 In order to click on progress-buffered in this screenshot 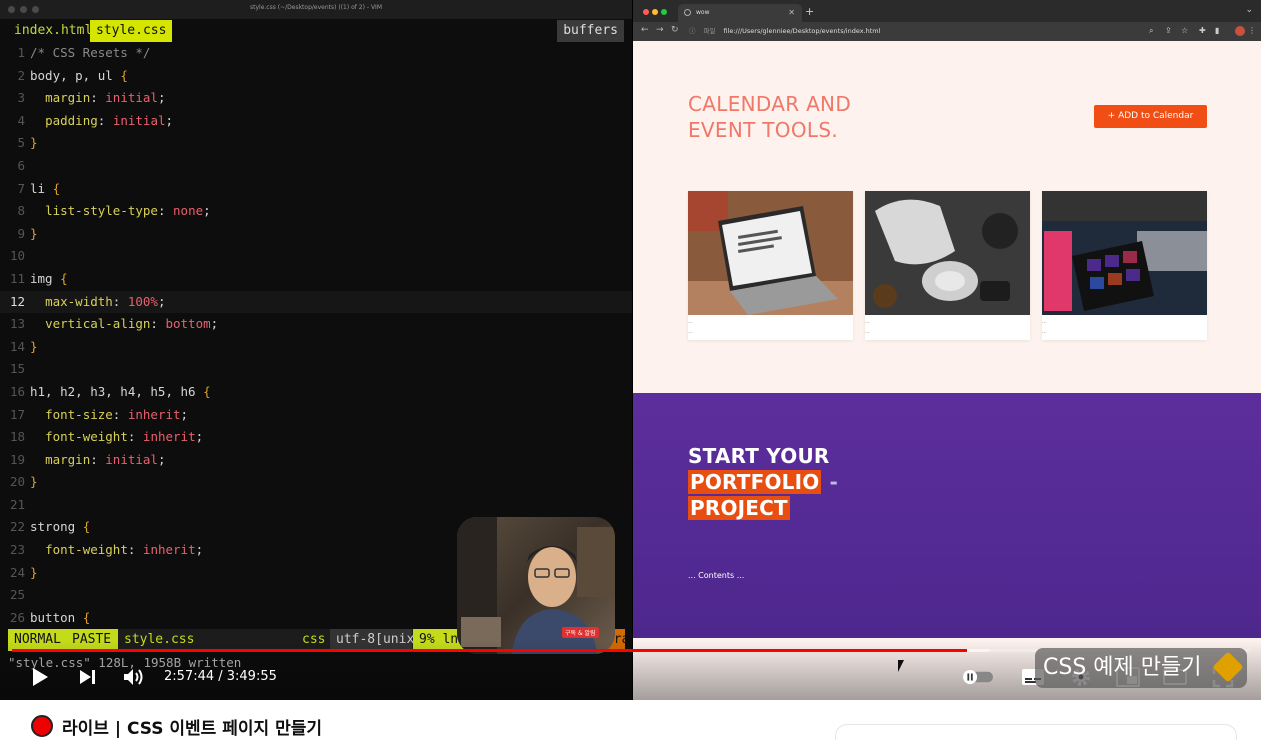, I will do `click(978, 650)`.